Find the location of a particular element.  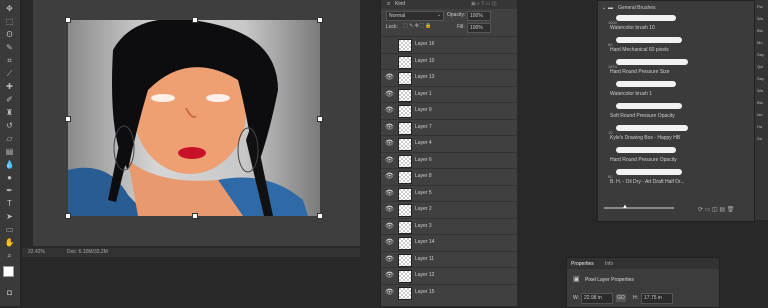

strip-item: Mo is located at coordinates (760, 42).